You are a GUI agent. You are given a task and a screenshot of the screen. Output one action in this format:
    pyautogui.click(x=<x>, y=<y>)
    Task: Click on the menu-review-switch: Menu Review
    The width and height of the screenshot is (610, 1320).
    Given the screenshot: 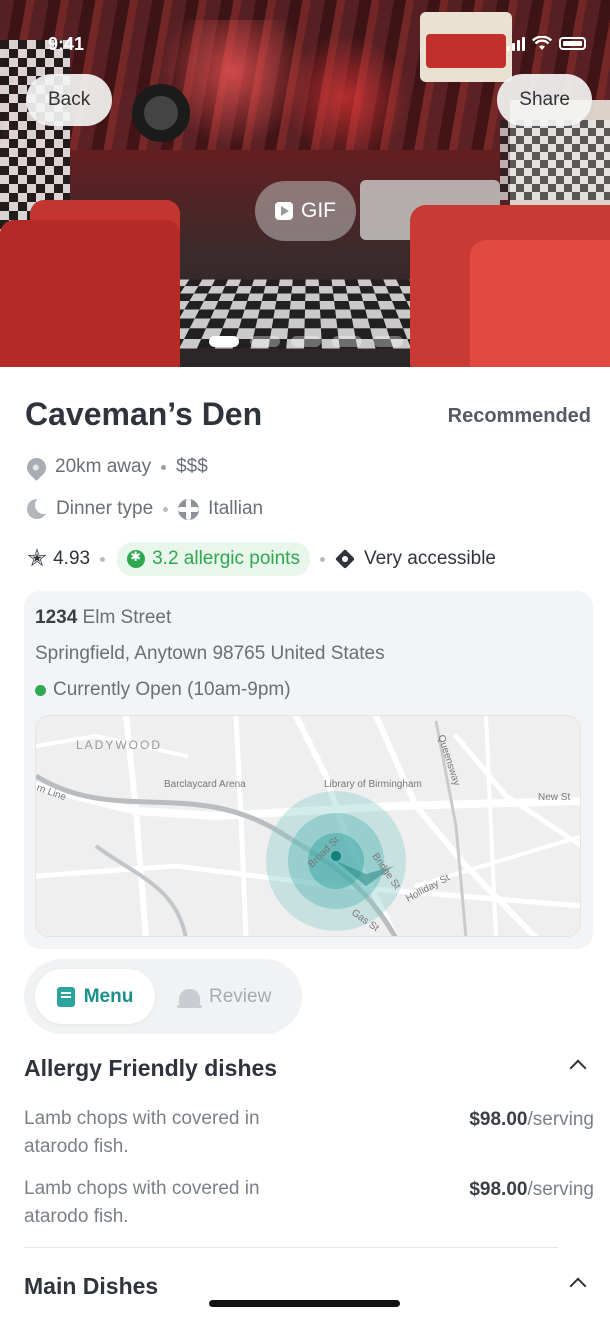 What is the action you would take?
    pyautogui.click(x=163, y=996)
    